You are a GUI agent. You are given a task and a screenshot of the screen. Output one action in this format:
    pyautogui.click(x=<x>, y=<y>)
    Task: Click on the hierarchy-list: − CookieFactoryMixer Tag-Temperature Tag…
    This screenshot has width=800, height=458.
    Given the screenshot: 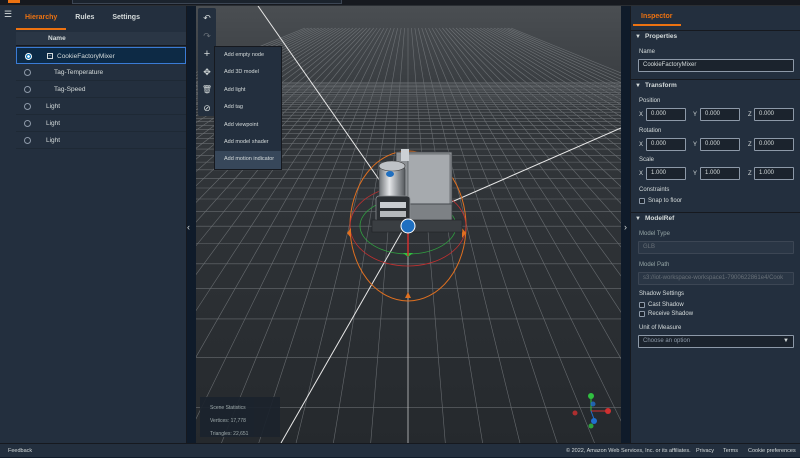 What is the action you would take?
    pyautogui.click(x=101, y=98)
    